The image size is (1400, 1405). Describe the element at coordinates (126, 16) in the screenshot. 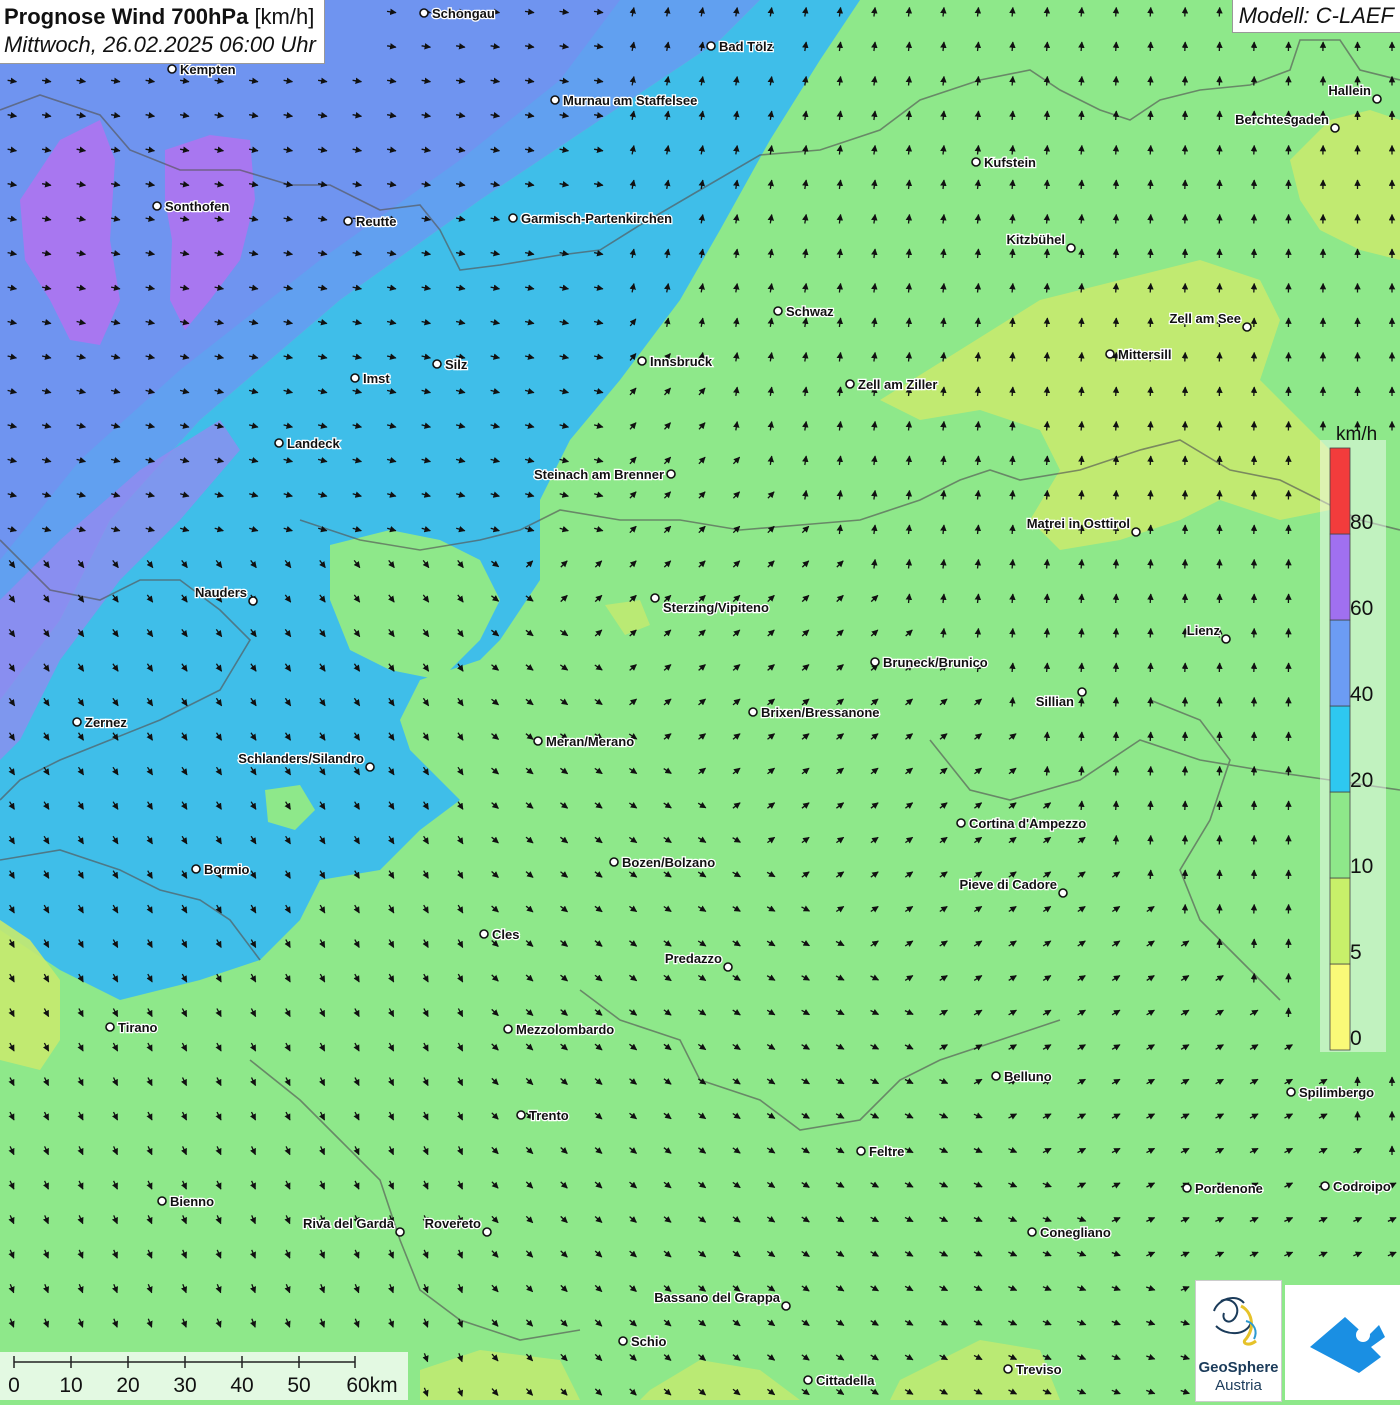

I see `title-main: Prognose Wind 700hPa` at that location.